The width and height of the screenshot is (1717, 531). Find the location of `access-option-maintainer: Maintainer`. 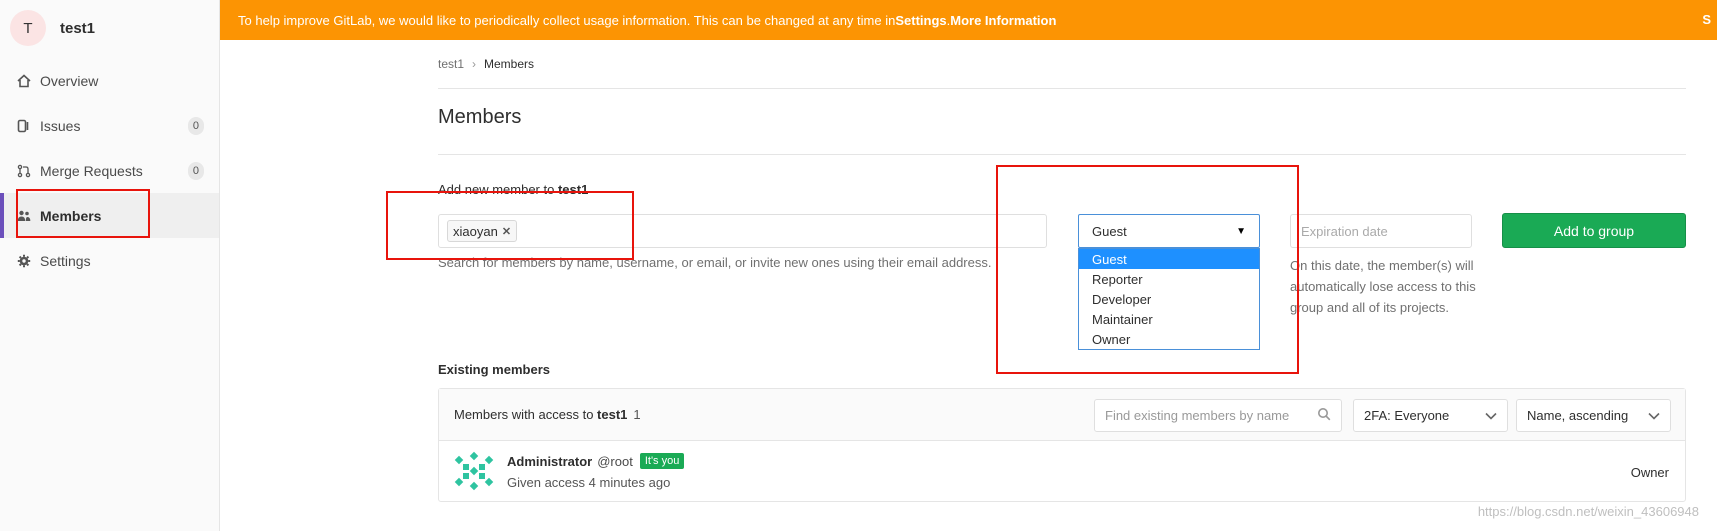

access-option-maintainer: Maintainer is located at coordinates (1169, 319).